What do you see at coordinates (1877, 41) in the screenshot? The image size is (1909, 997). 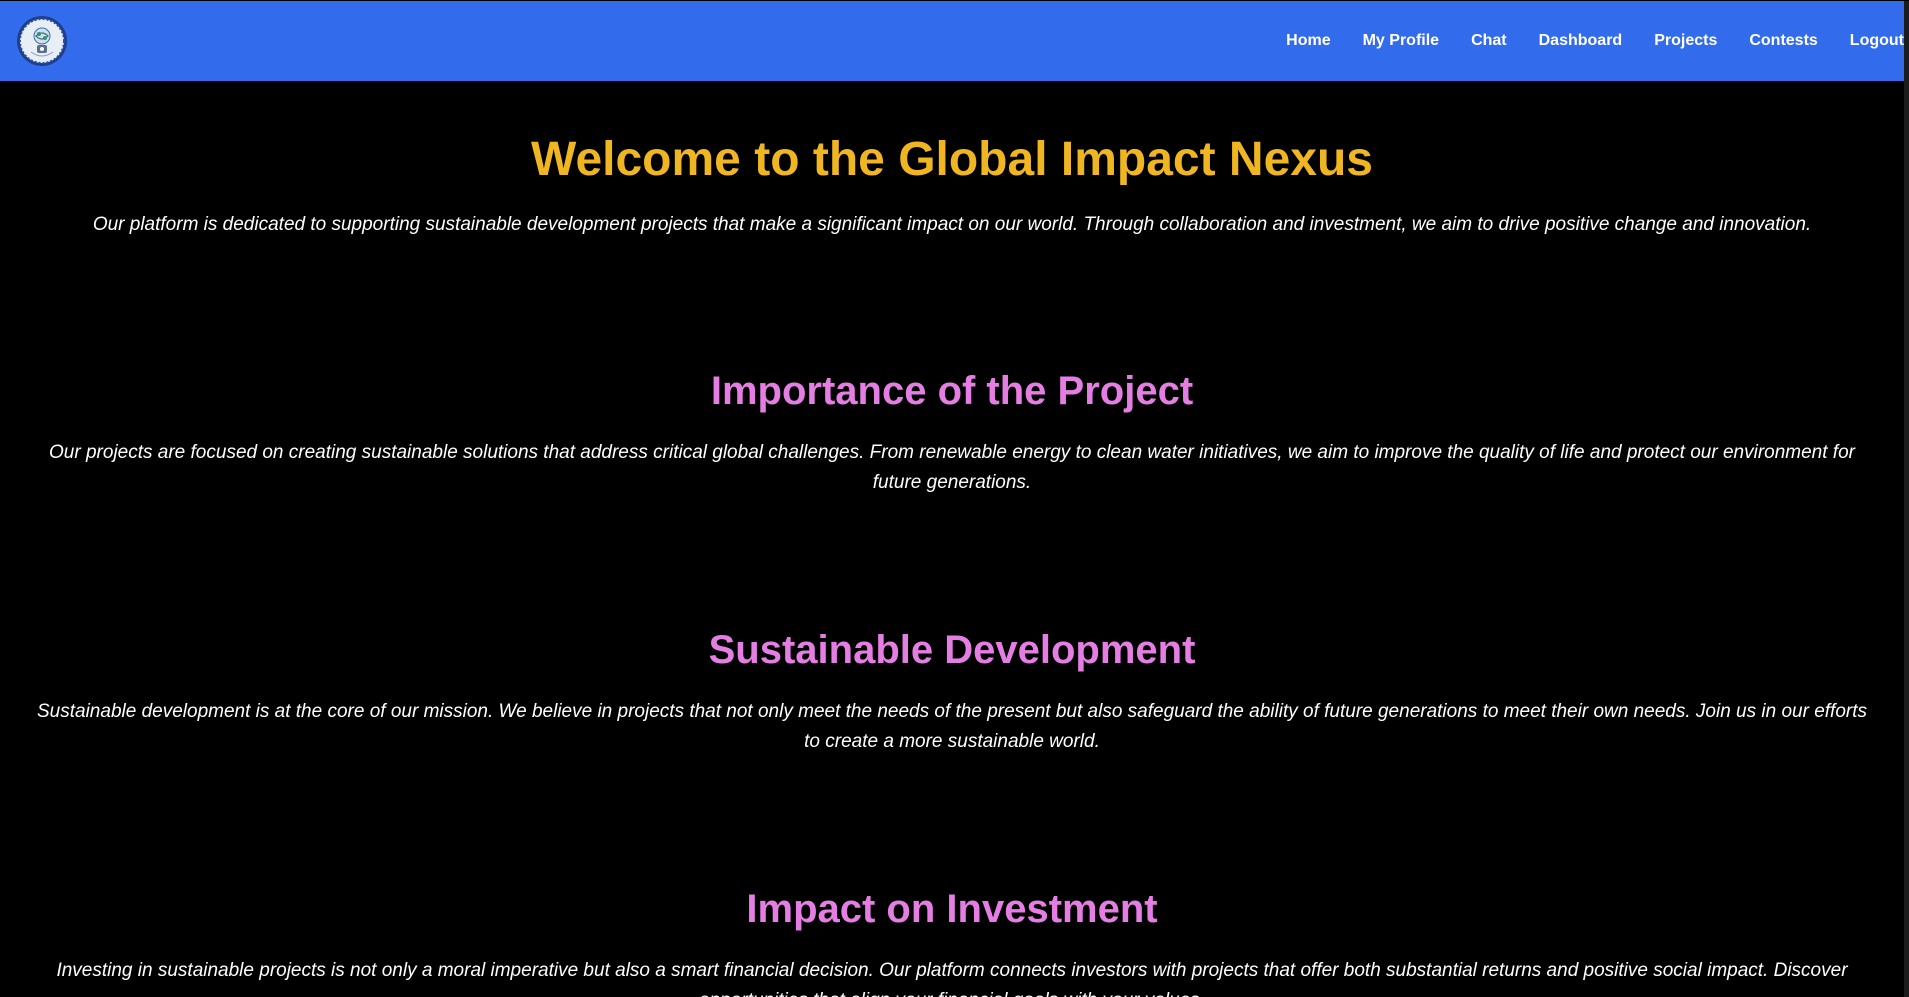 I see `nav-logout-link: Logout` at bounding box center [1877, 41].